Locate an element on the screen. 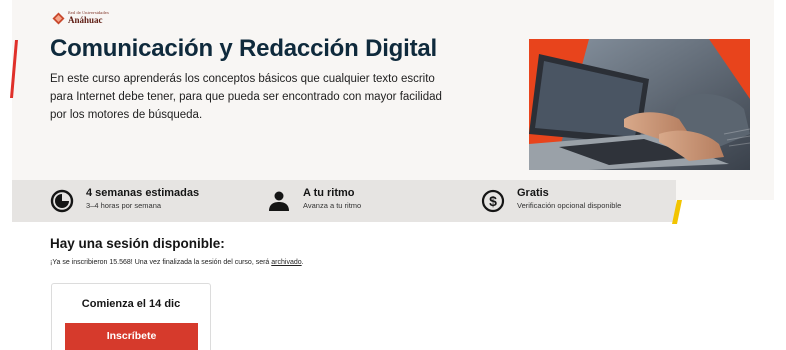 The image size is (786, 350). logo-text: Red de Universidades Anáhuac is located at coordinates (88, 18).